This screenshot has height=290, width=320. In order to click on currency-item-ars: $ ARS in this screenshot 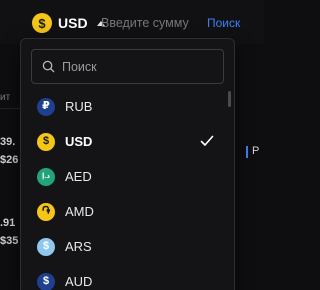, I will do `click(123, 246)`.